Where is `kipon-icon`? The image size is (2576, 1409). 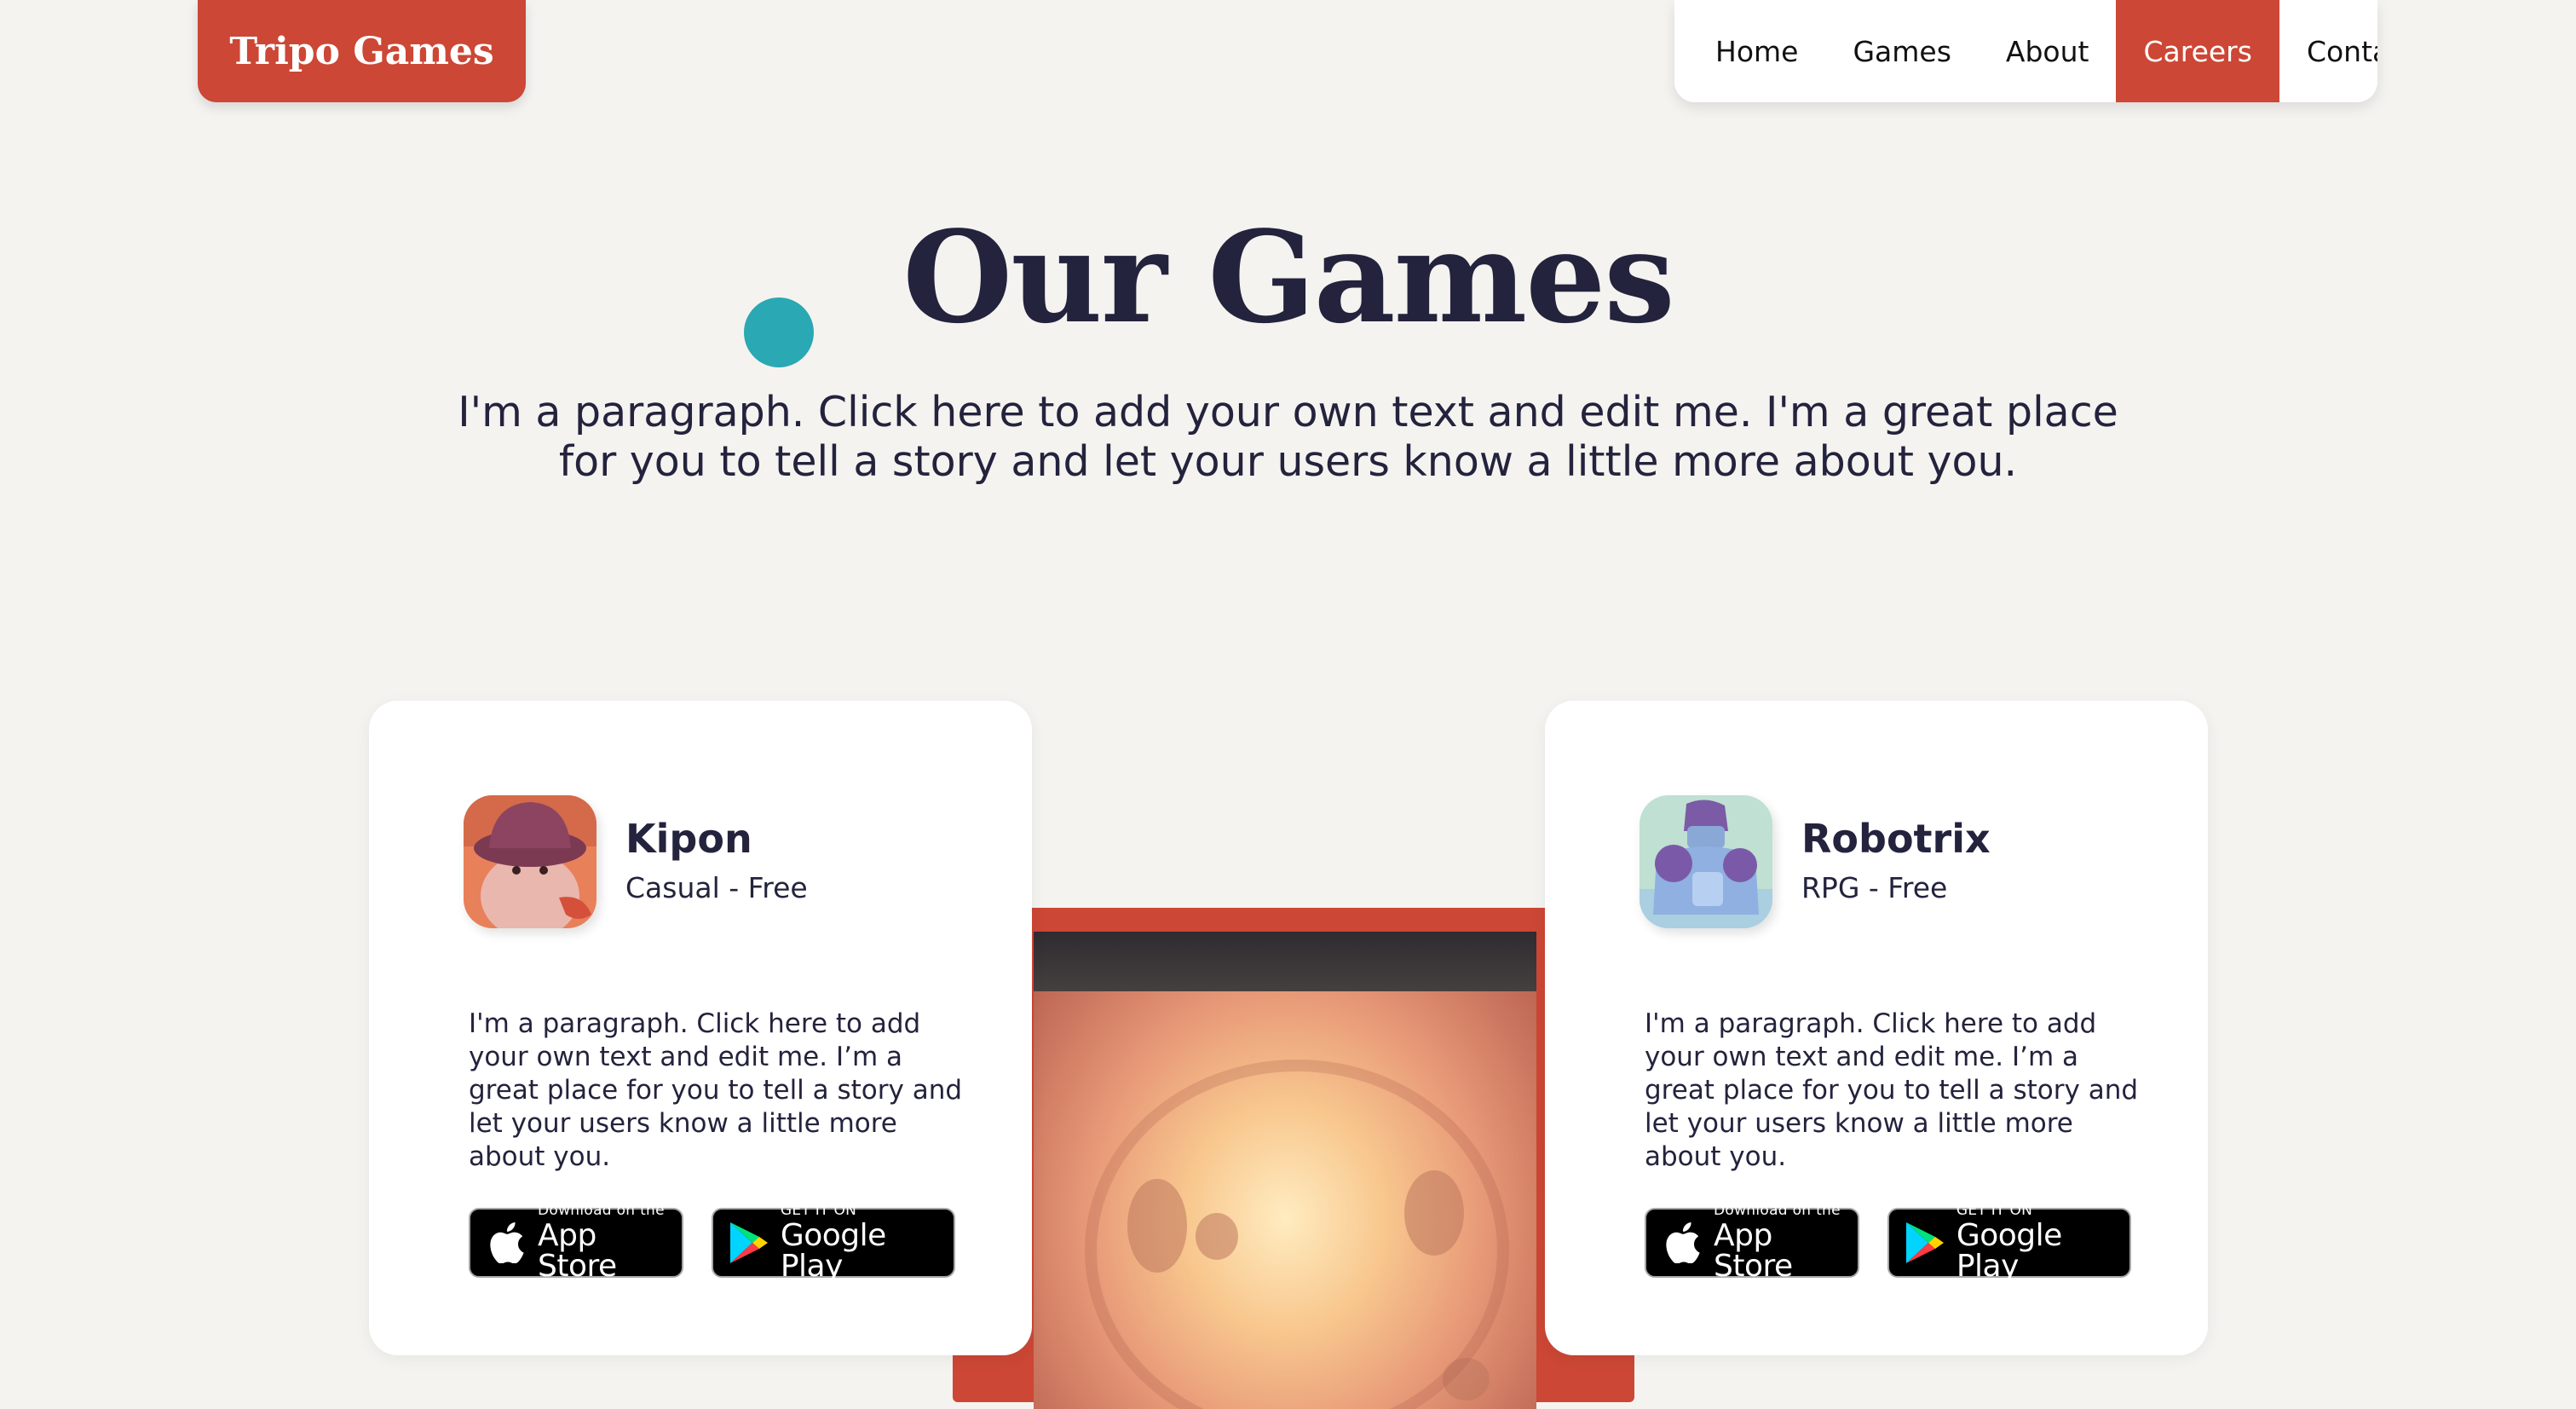
kipon-icon is located at coordinates (530, 861).